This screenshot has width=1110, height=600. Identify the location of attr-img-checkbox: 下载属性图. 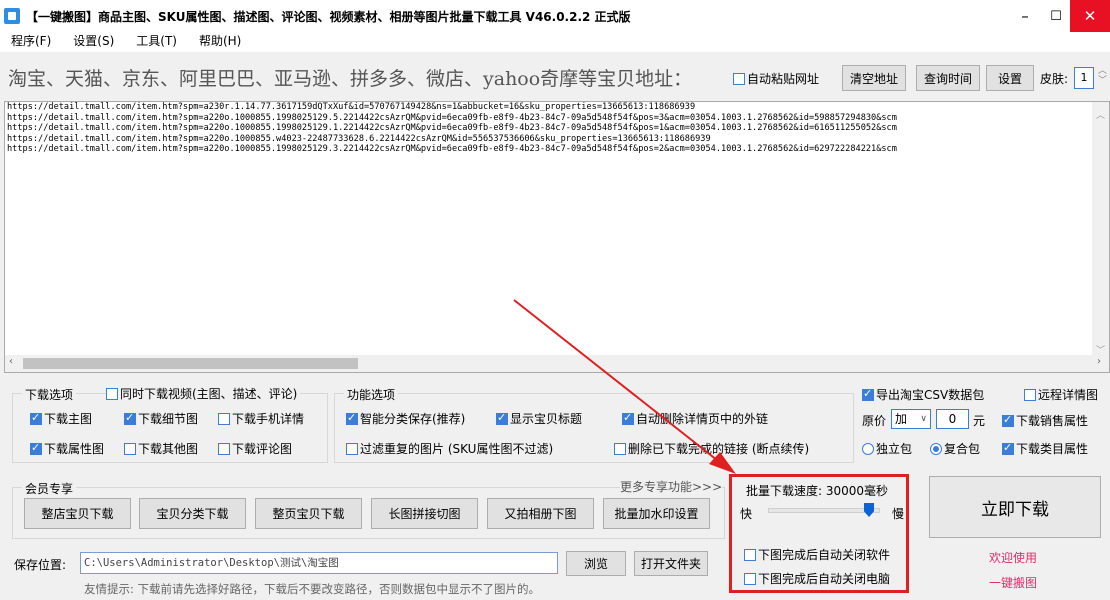
(67, 448).